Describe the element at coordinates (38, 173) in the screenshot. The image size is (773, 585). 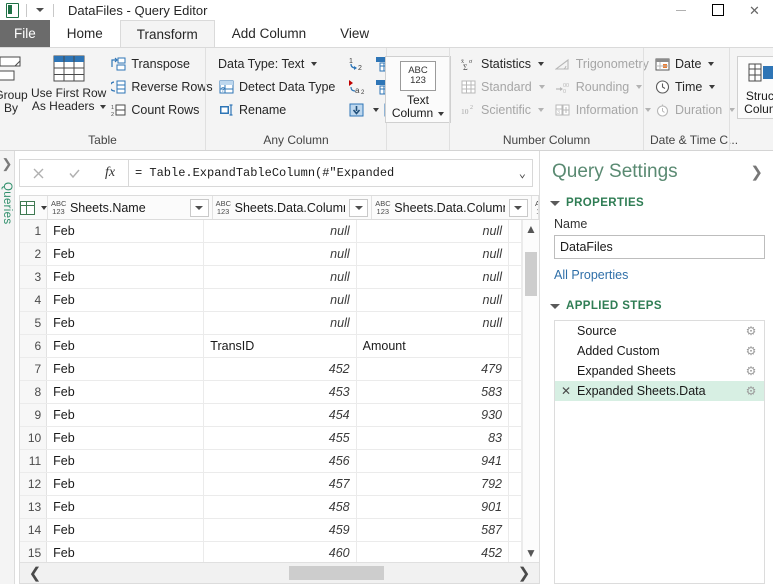
I see `cancel-icon` at that location.